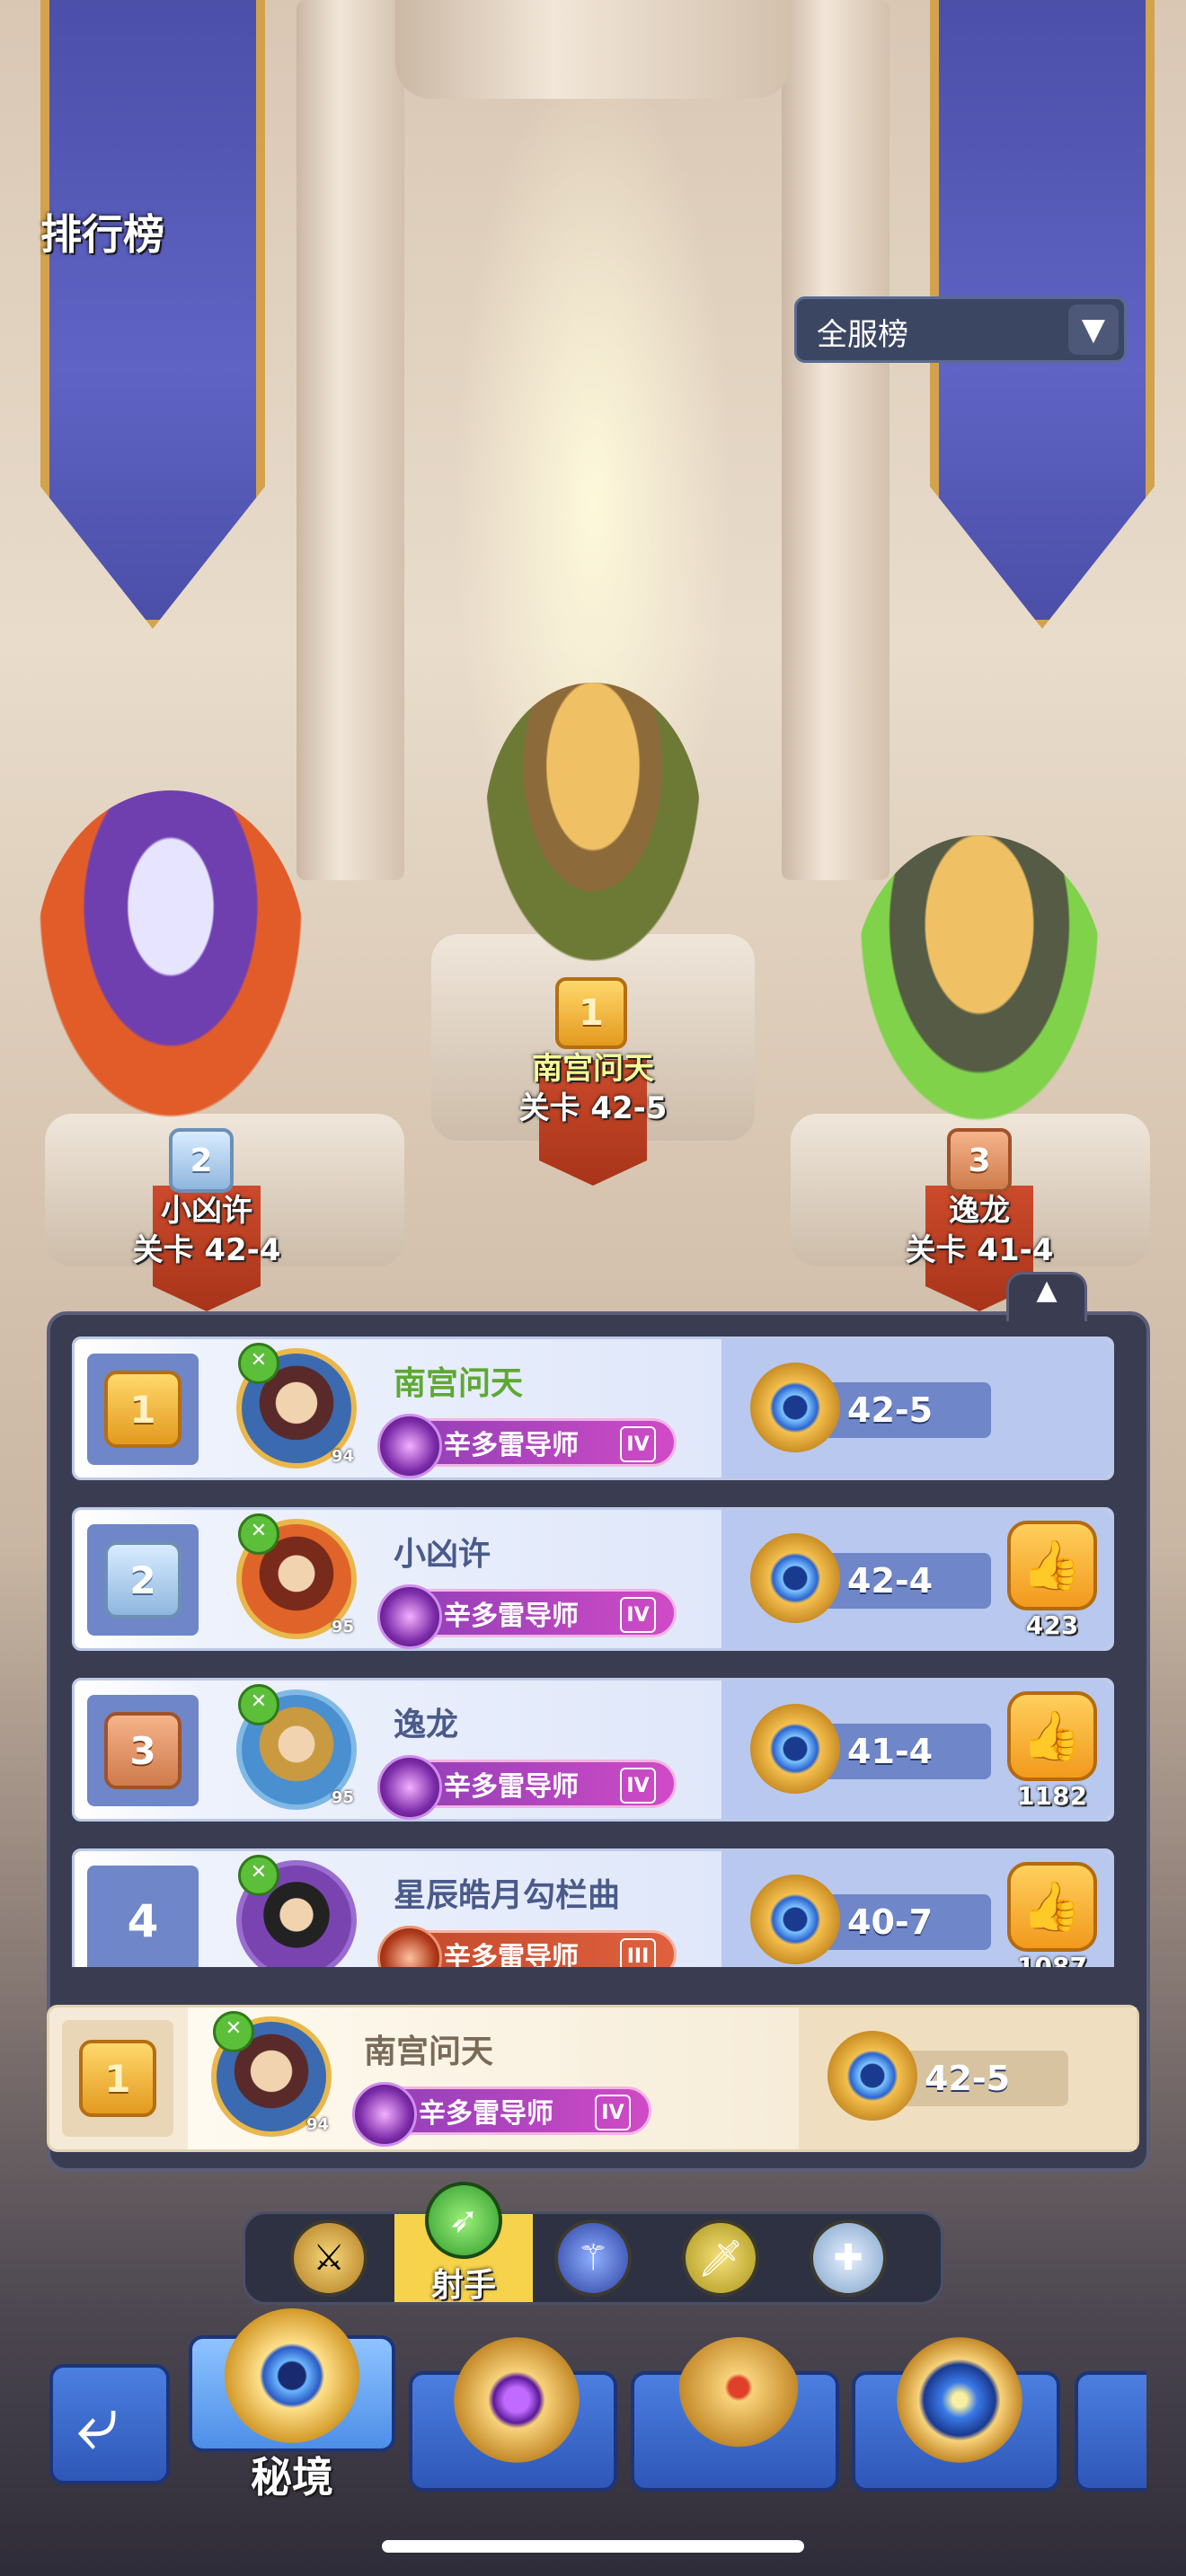 Image resolution: width=1186 pixels, height=2576 pixels. I want to click on player-name: 逸龙, so click(426, 1725).